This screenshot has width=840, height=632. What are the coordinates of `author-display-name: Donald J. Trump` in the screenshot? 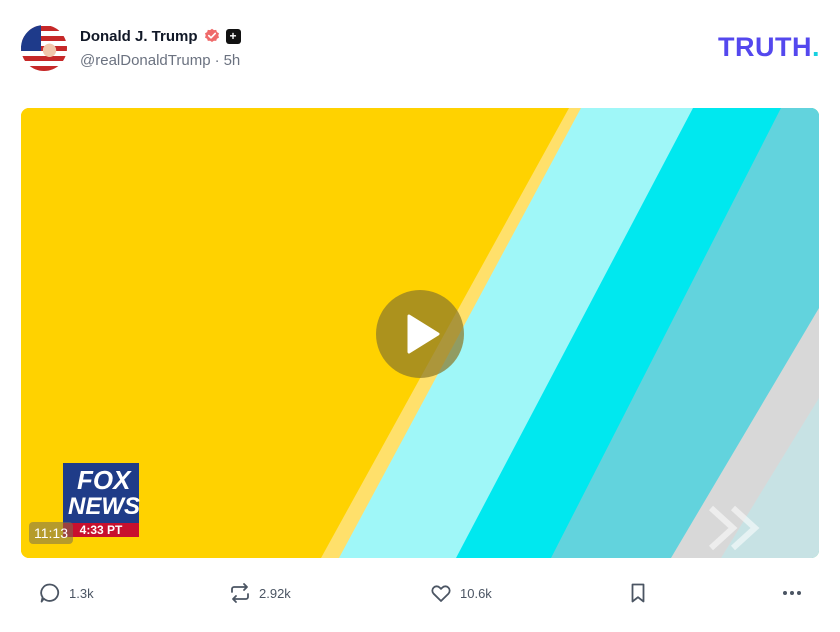 It's located at (139, 36).